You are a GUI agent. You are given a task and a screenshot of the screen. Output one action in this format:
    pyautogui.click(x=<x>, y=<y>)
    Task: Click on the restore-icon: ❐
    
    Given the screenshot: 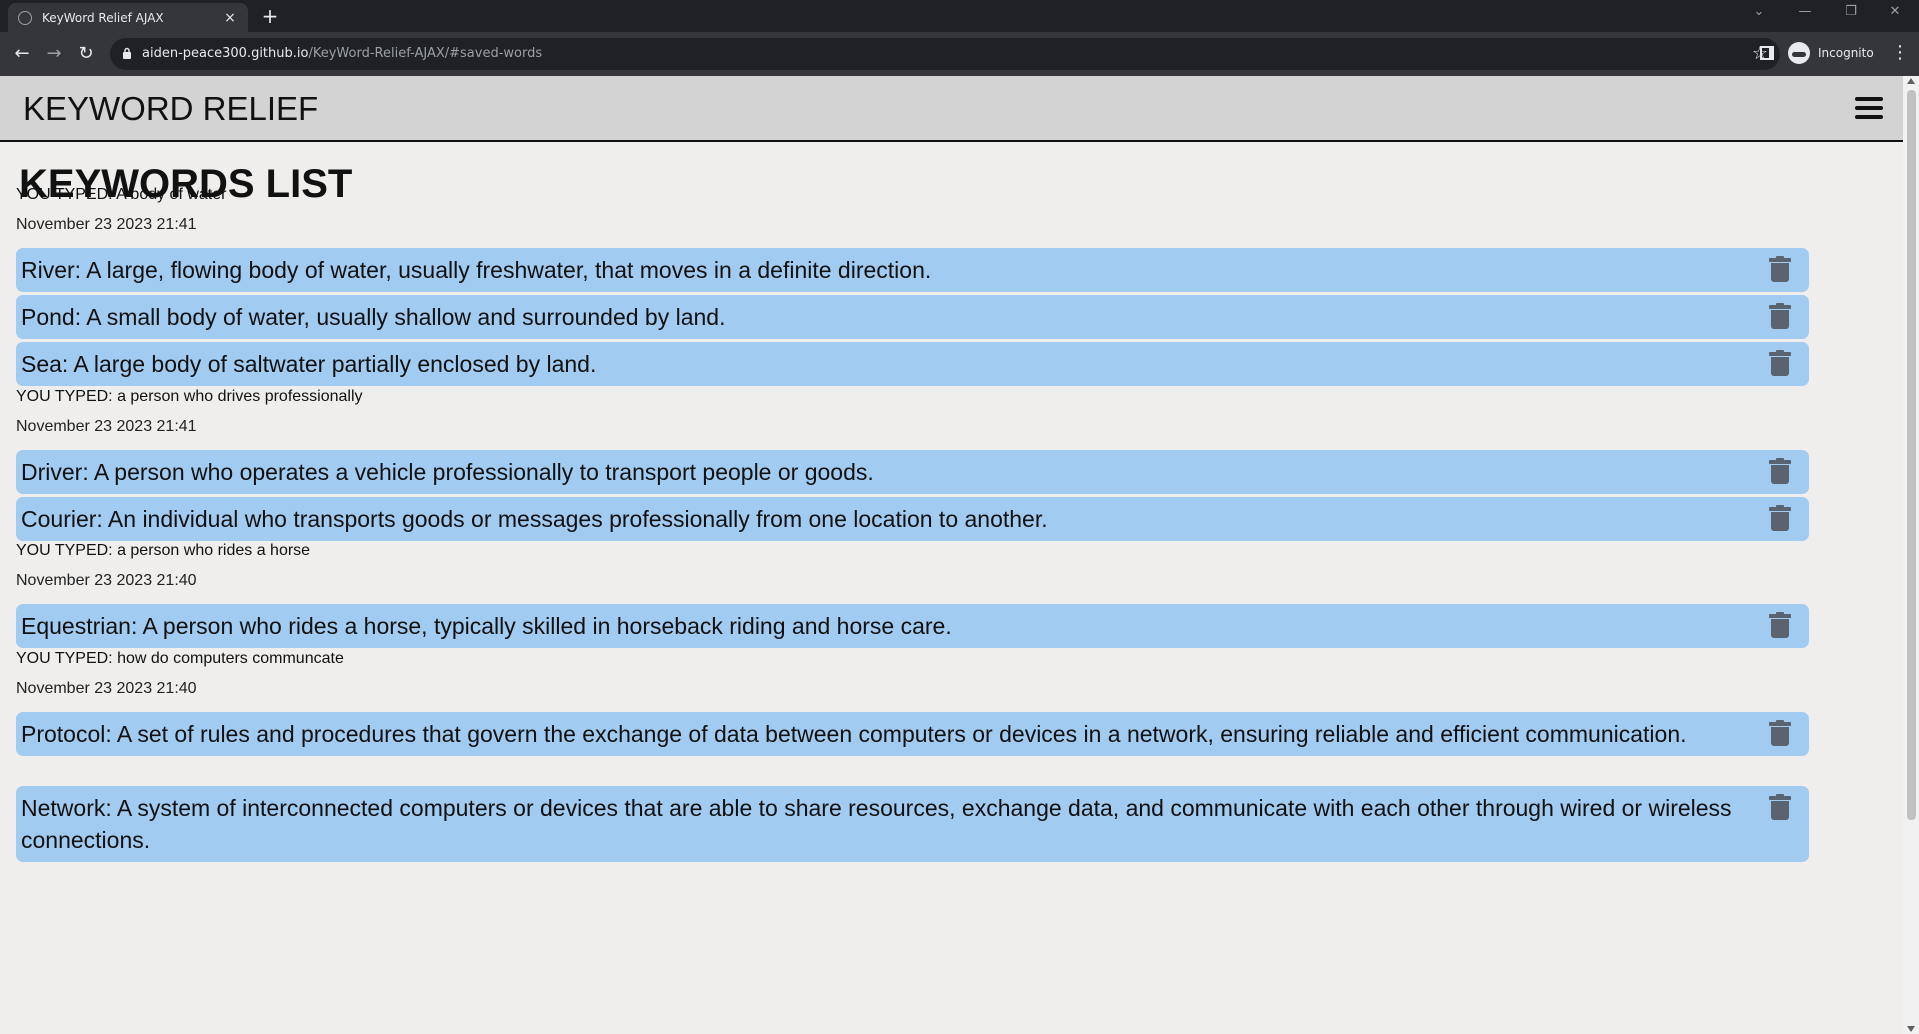 What is the action you would take?
    pyautogui.click(x=1851, y=11)
    